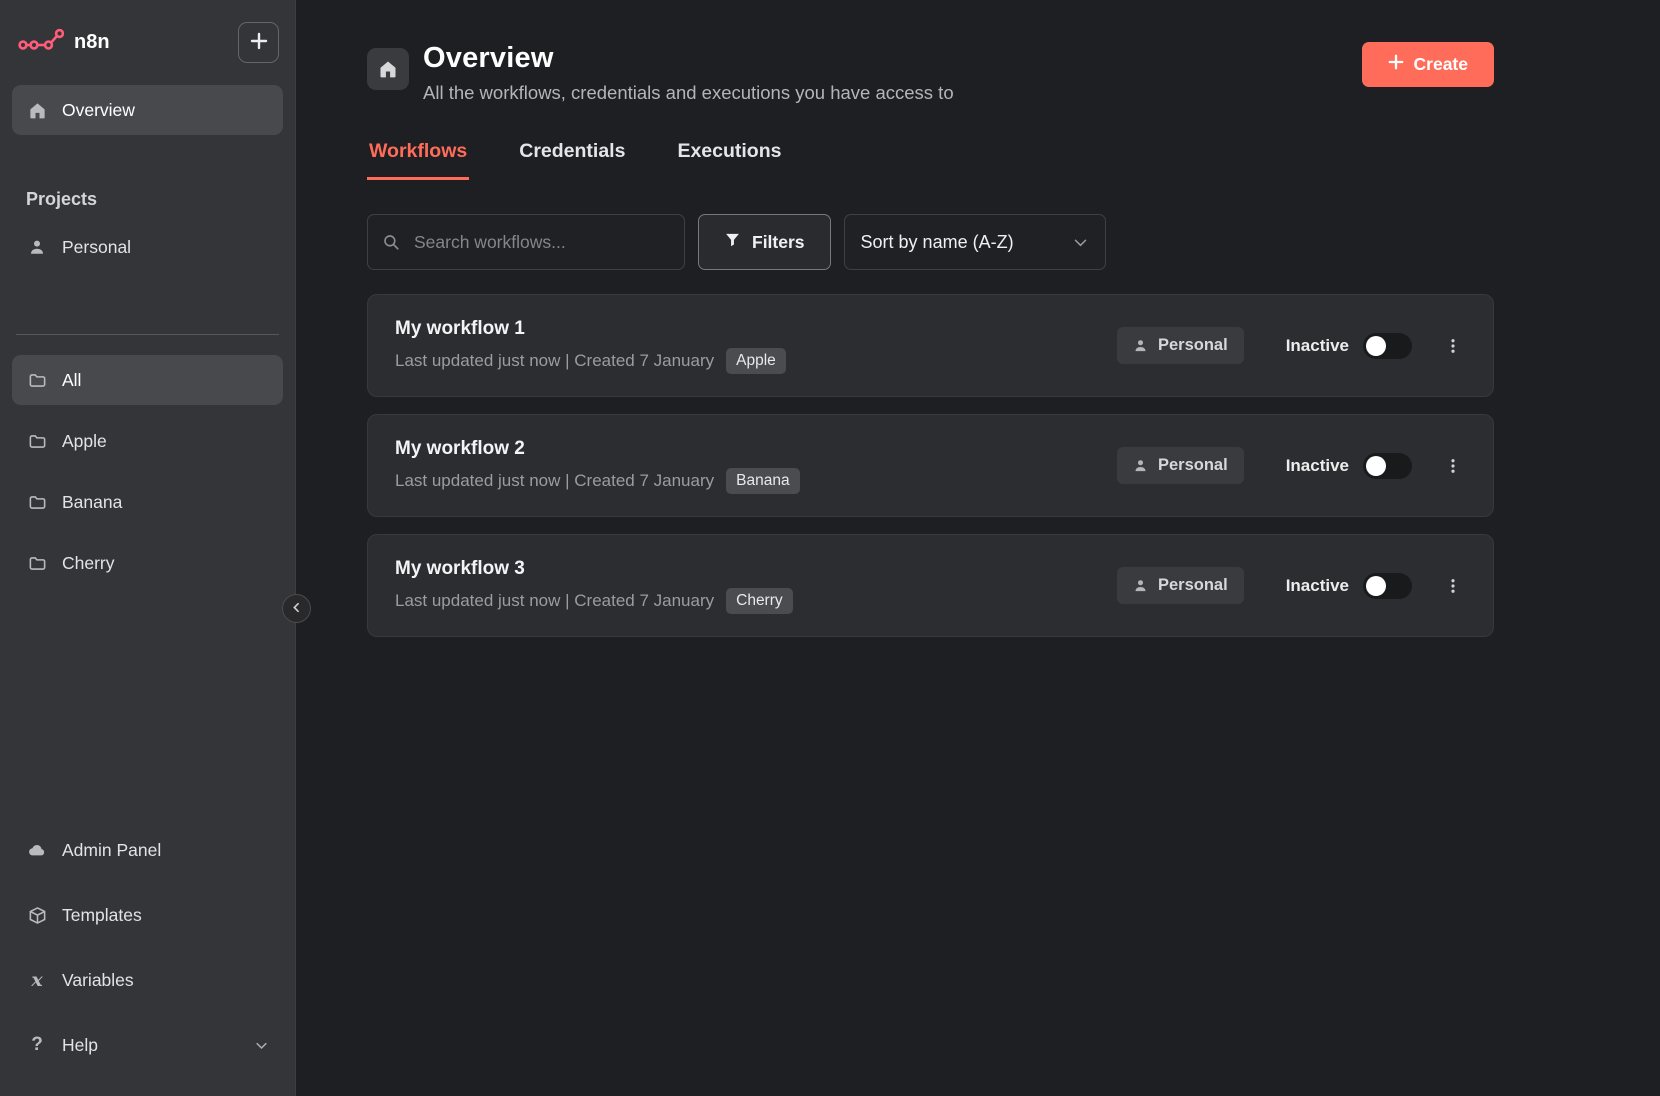 The height and width of the screenshot is (1096, 1660). I want to click on sidebar-item-templates: Templates, so click(147, 915).